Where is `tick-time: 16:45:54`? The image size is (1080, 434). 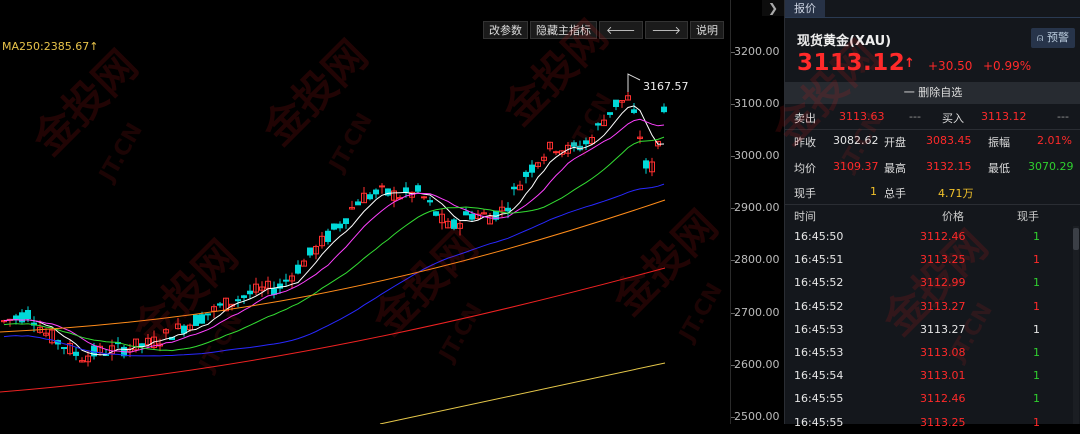 tick-time: 16:45:54 is located at coordinates (819, 376).